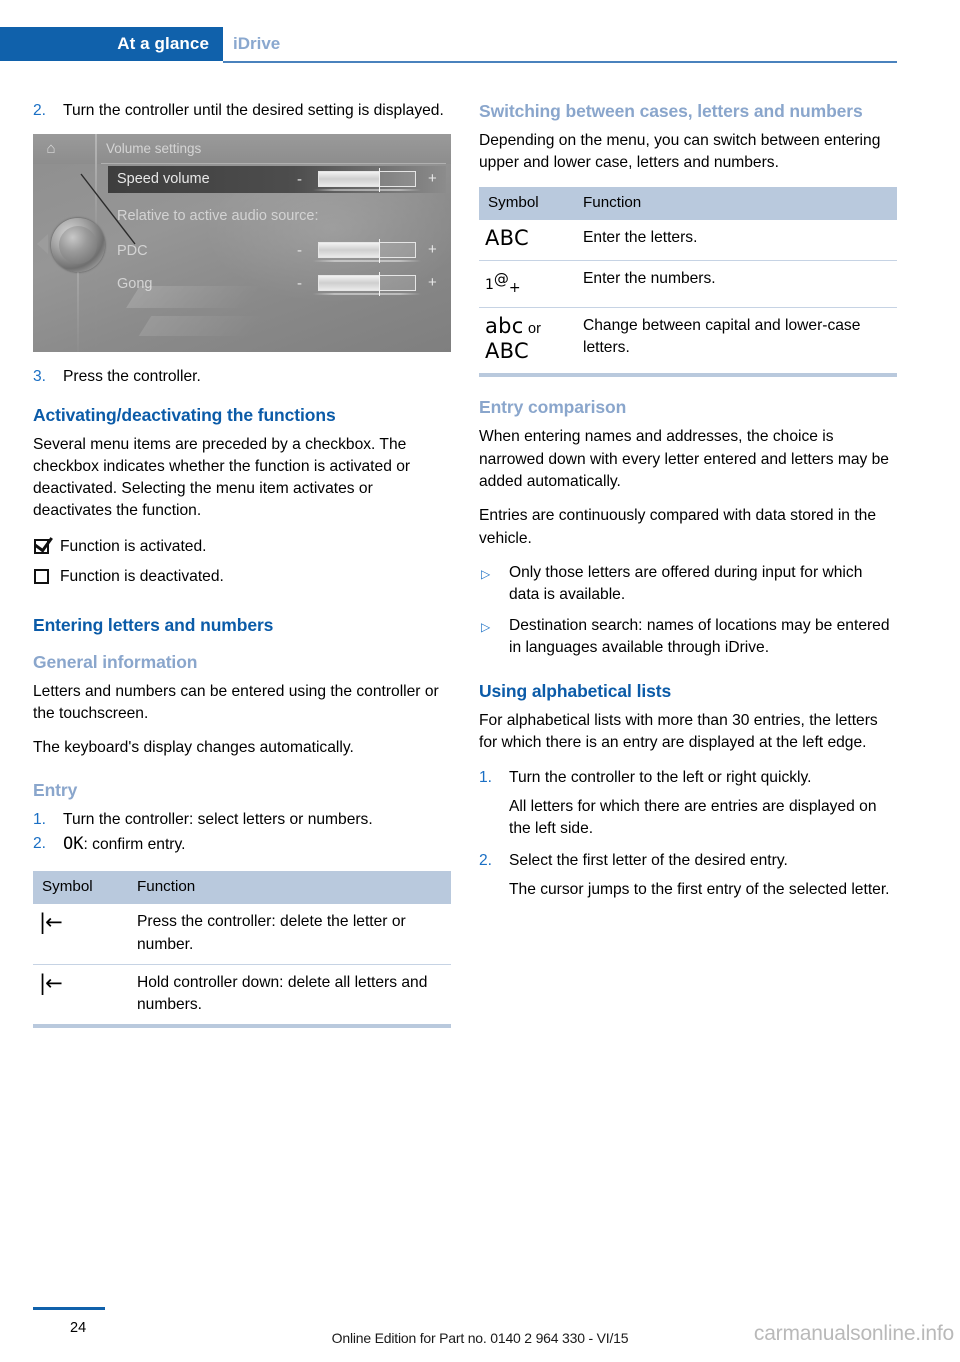 This screenshot has width=960, height=1362. What do you see at coordinates (111, 44) in the screenshot?
I see `tab-at-a-glance: At a glance` at bounding box center [111, 44].